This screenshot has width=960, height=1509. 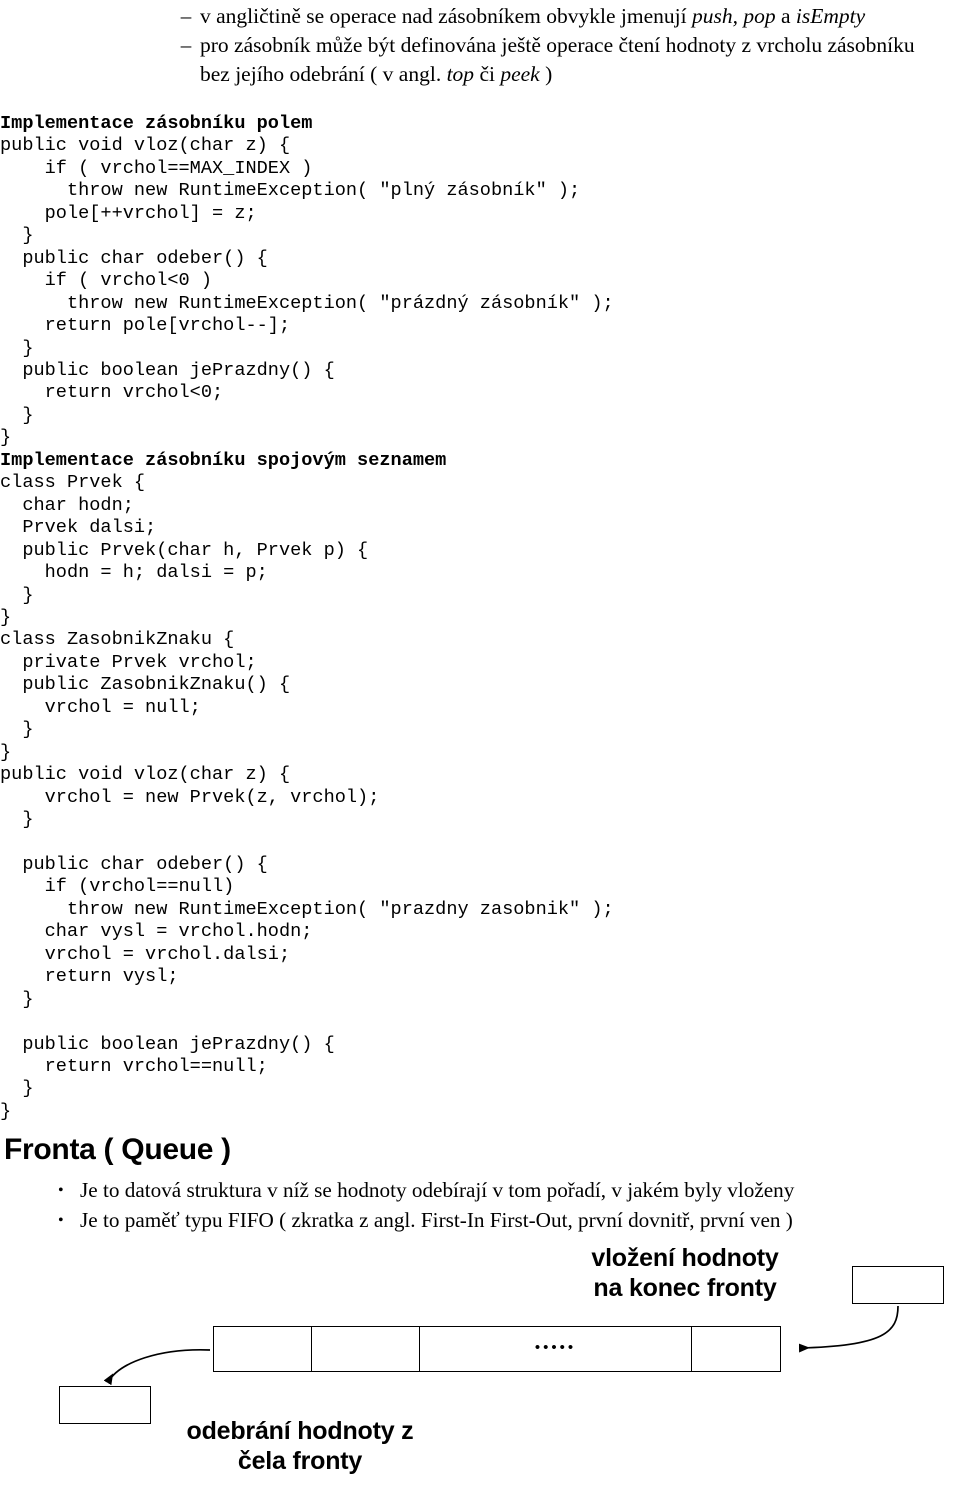 I want to click on code-line: vrchol = null;, so click(x=100, y=707).